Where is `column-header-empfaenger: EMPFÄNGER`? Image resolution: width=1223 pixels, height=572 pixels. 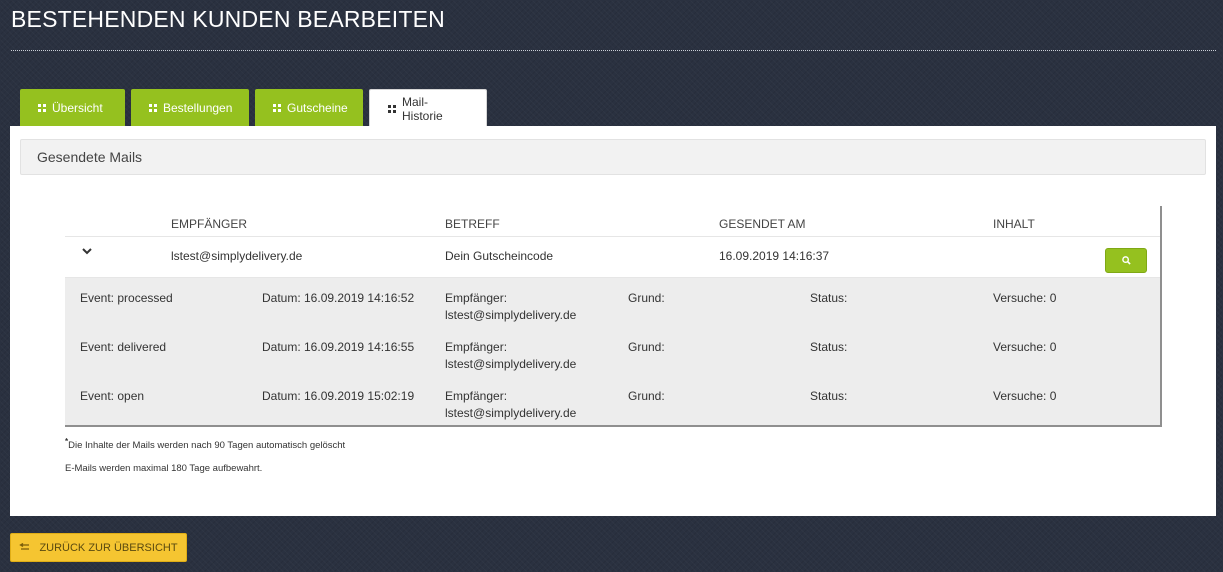
column-header-empfaenger: EMPFÄNGER is located at coordinates (209, 224).